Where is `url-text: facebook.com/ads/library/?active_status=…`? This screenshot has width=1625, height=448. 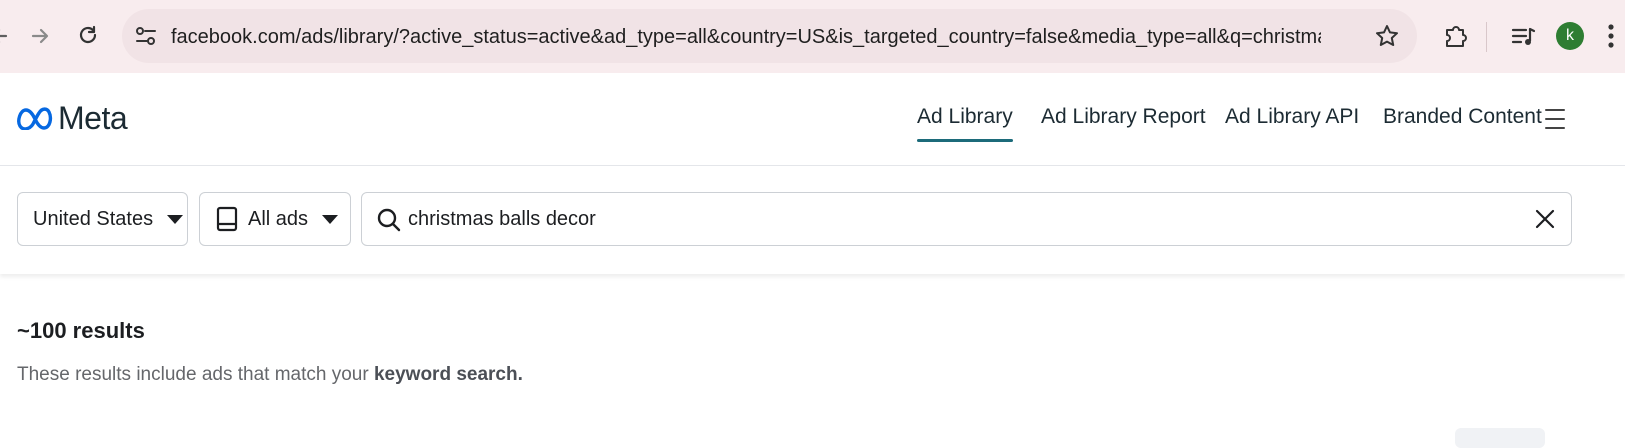
url-text: facebook.com/ads/library/?active_status=… is located at coordinates (746, 37).